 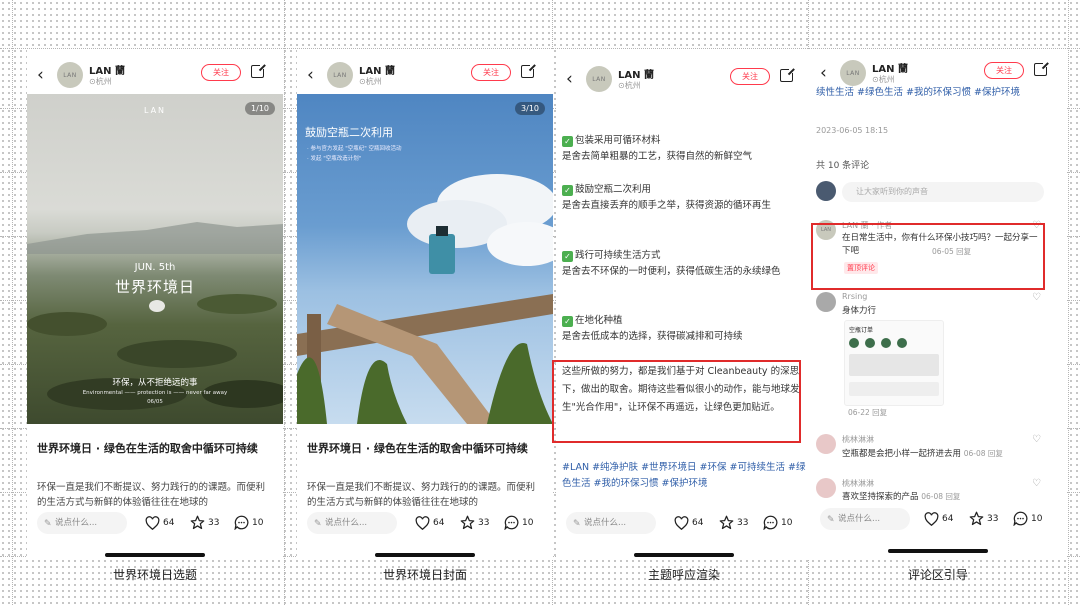 I want to click on point-4-head: ✓ 在地化种植, so click(x=684, y=321).